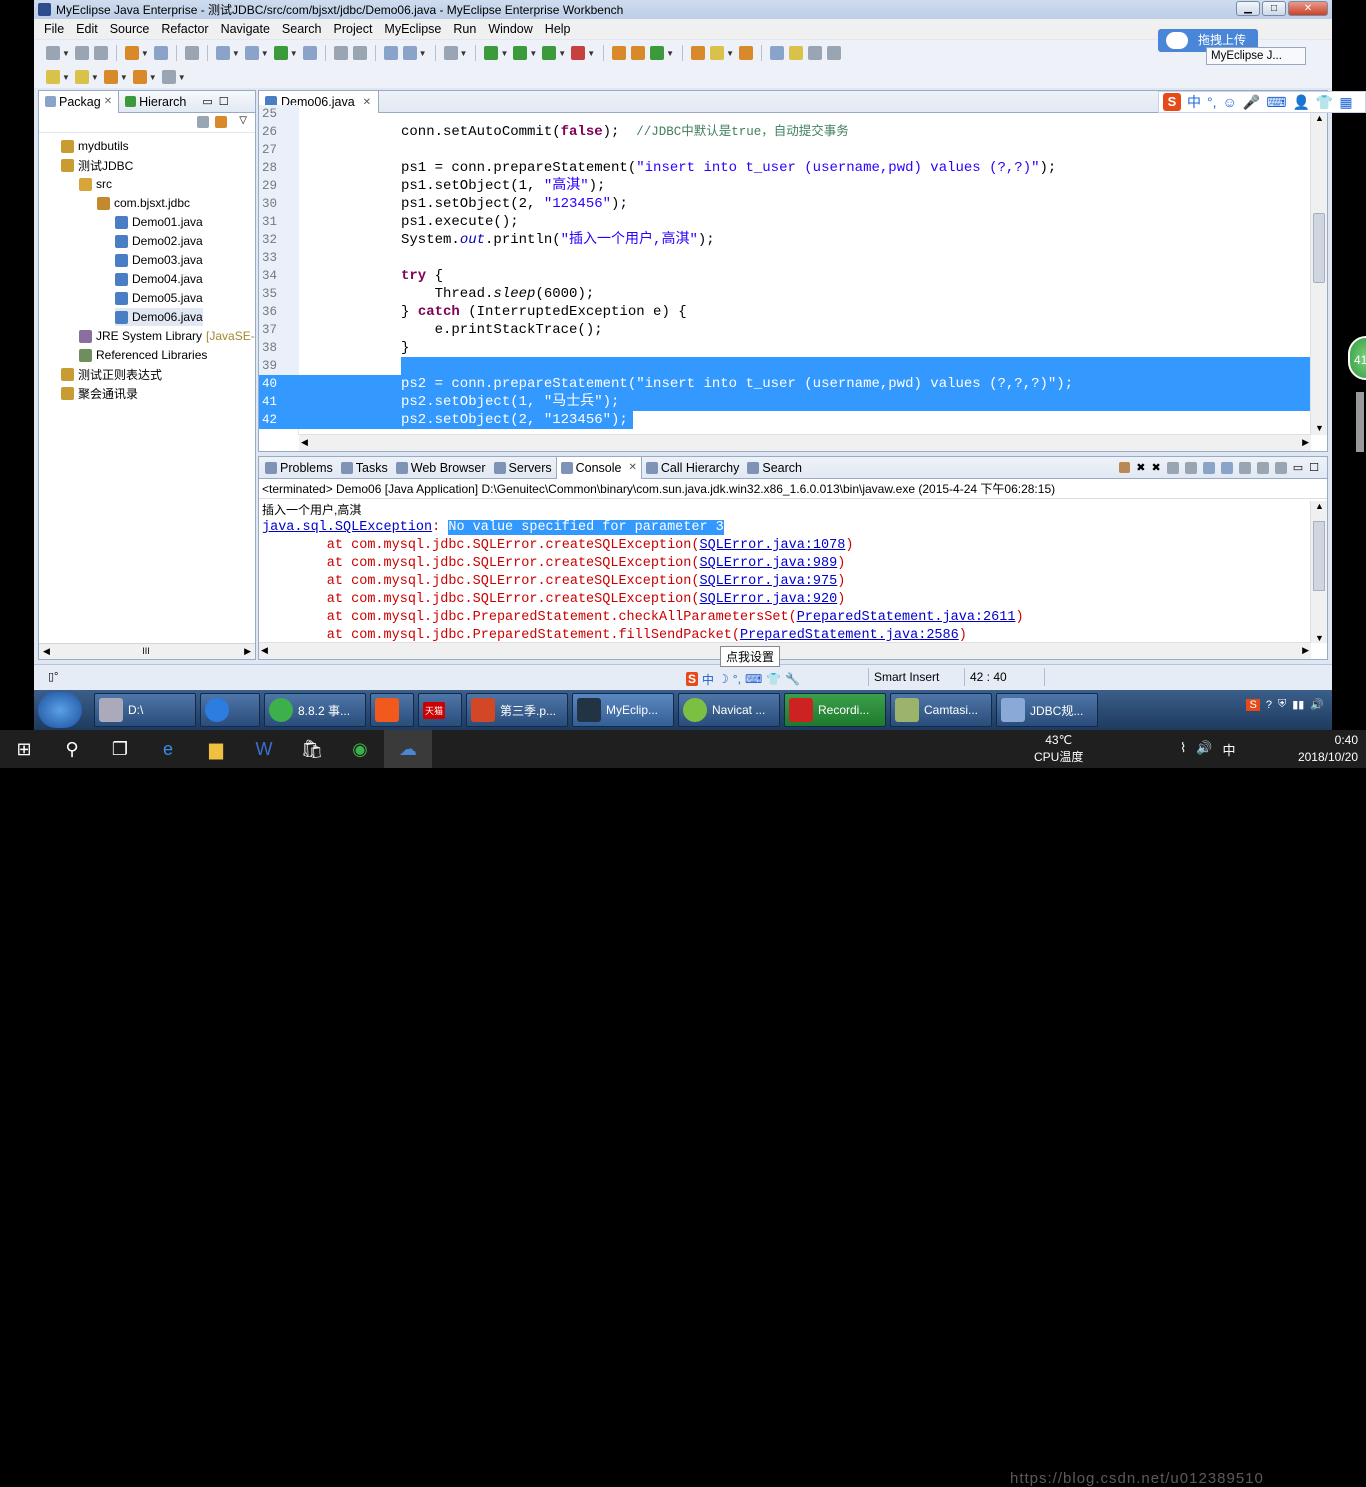 Image resolution: width=1366 pixels, height=1487 pixels. What do you see at coordinates (1229, 749) in the screenshot?
I see `ime-indicator: 中` at bounding box center [1229, 749].